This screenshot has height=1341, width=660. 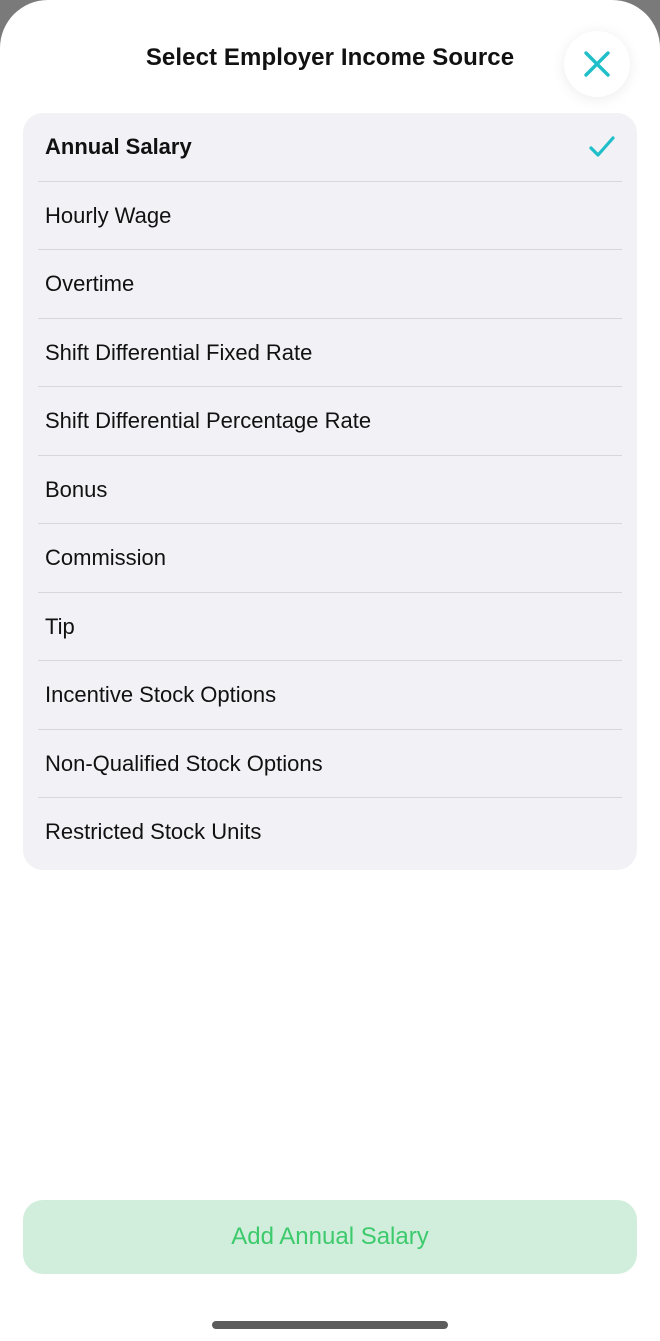 I want to click on list-item-label: Restricted Stock Units, so click(x=153, y=832).